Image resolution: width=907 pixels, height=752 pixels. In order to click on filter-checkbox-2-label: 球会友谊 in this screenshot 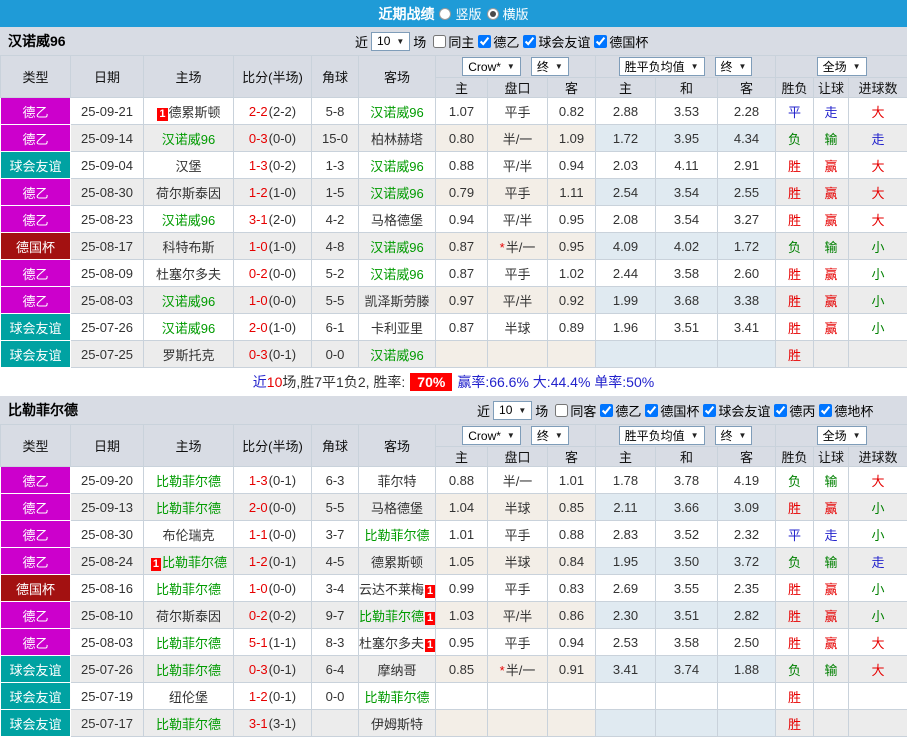, I will do `click(564, 42)`.